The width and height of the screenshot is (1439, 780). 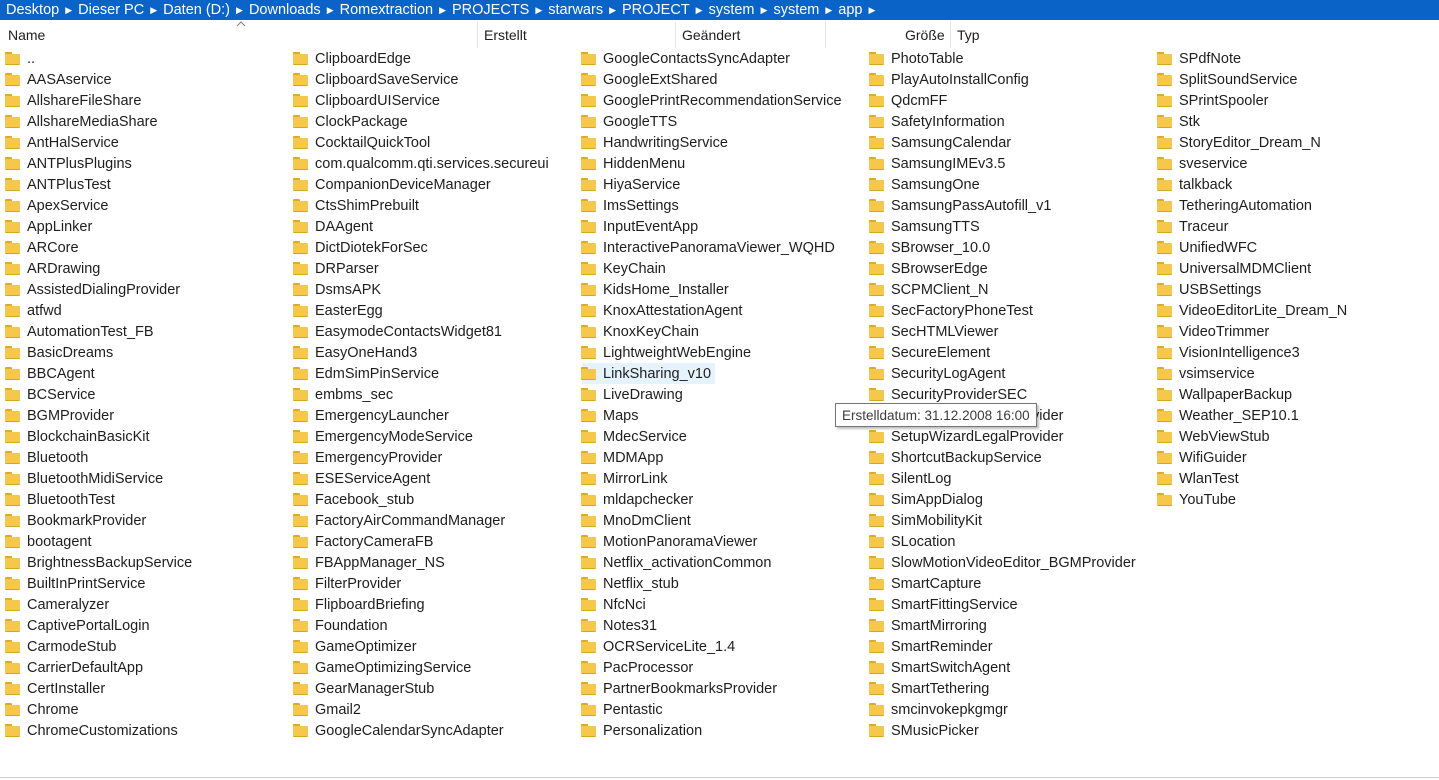 What do you see at coordinates (642, 331) in the screenshot?
I see `list-item: KnoxKeyChain` at bounding box center [642, 331].